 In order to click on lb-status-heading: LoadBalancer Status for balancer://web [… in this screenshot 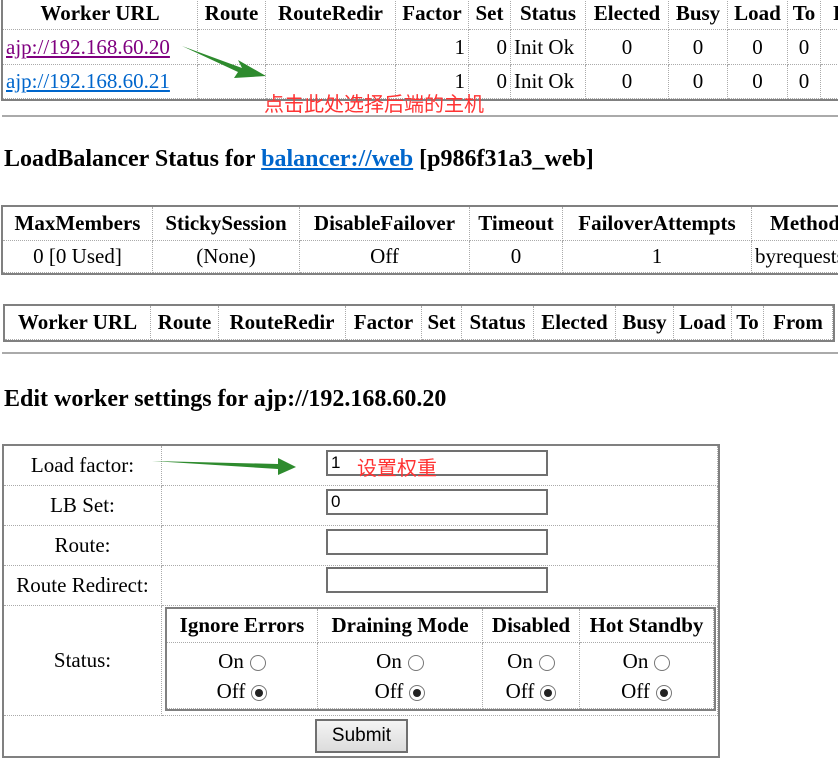, I will do `click(299, 159)`.